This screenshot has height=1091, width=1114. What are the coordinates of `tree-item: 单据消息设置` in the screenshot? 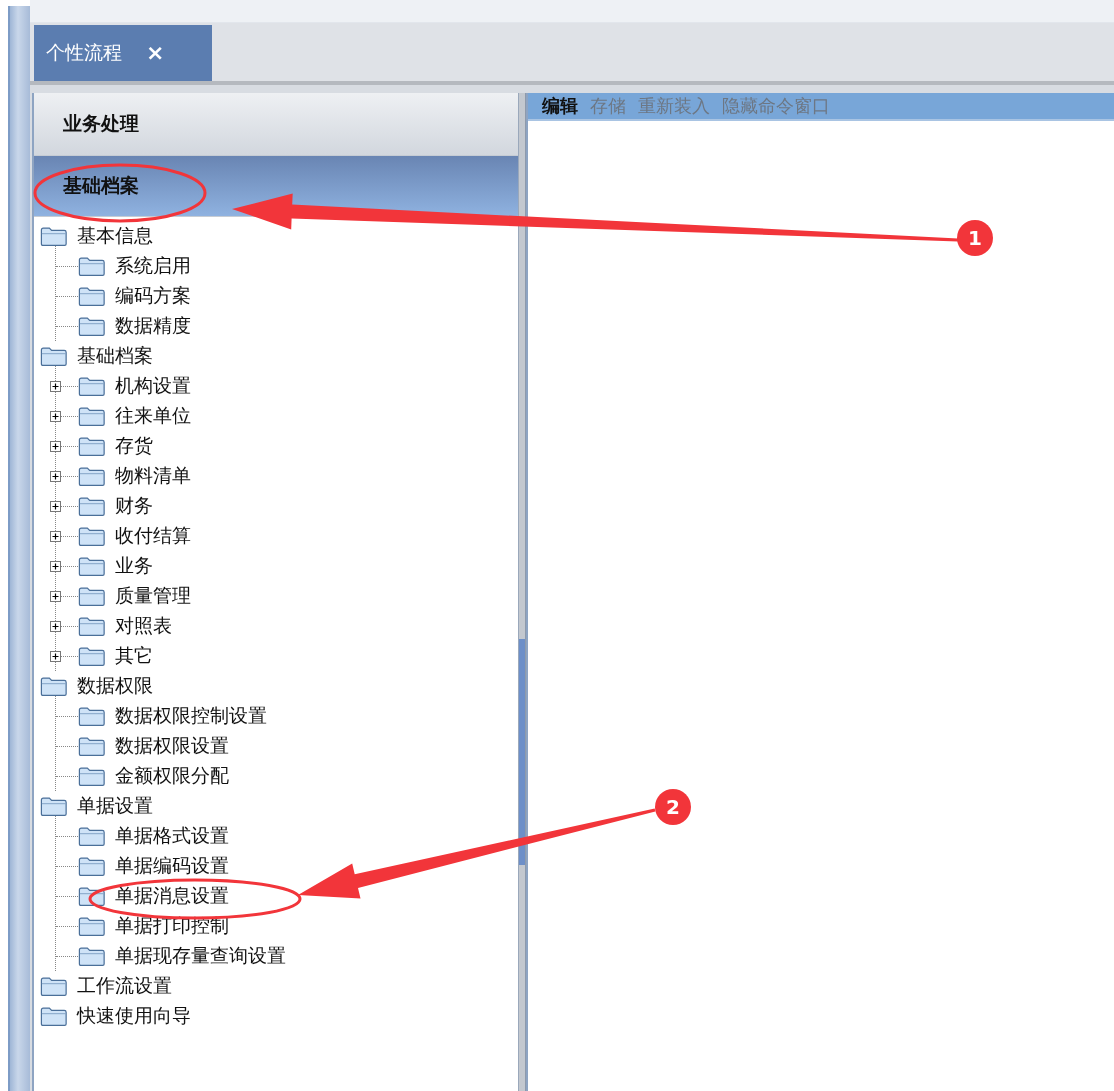 It's located at (172, 896).